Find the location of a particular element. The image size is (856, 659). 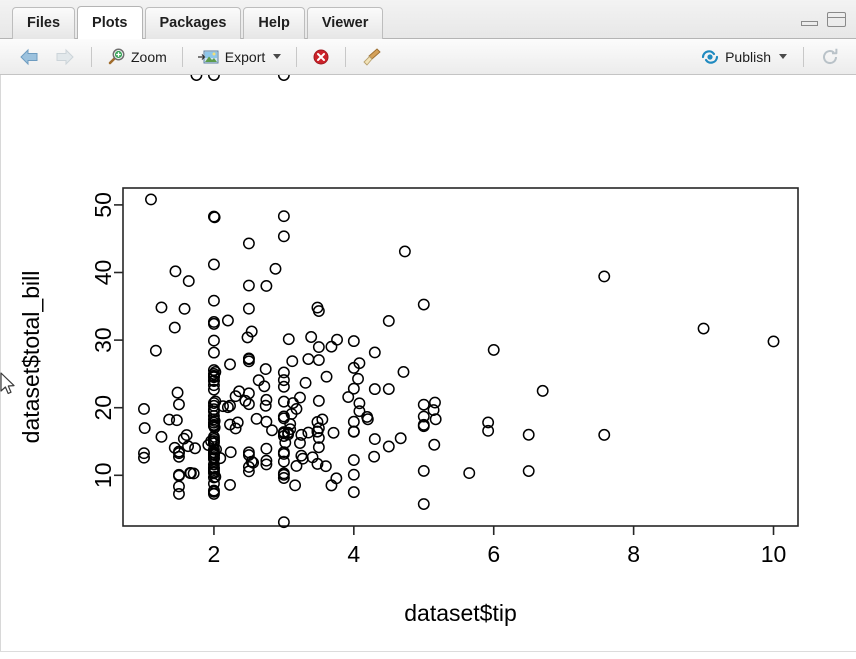

tab-plots: Plots is located at coordinates (110, 22).